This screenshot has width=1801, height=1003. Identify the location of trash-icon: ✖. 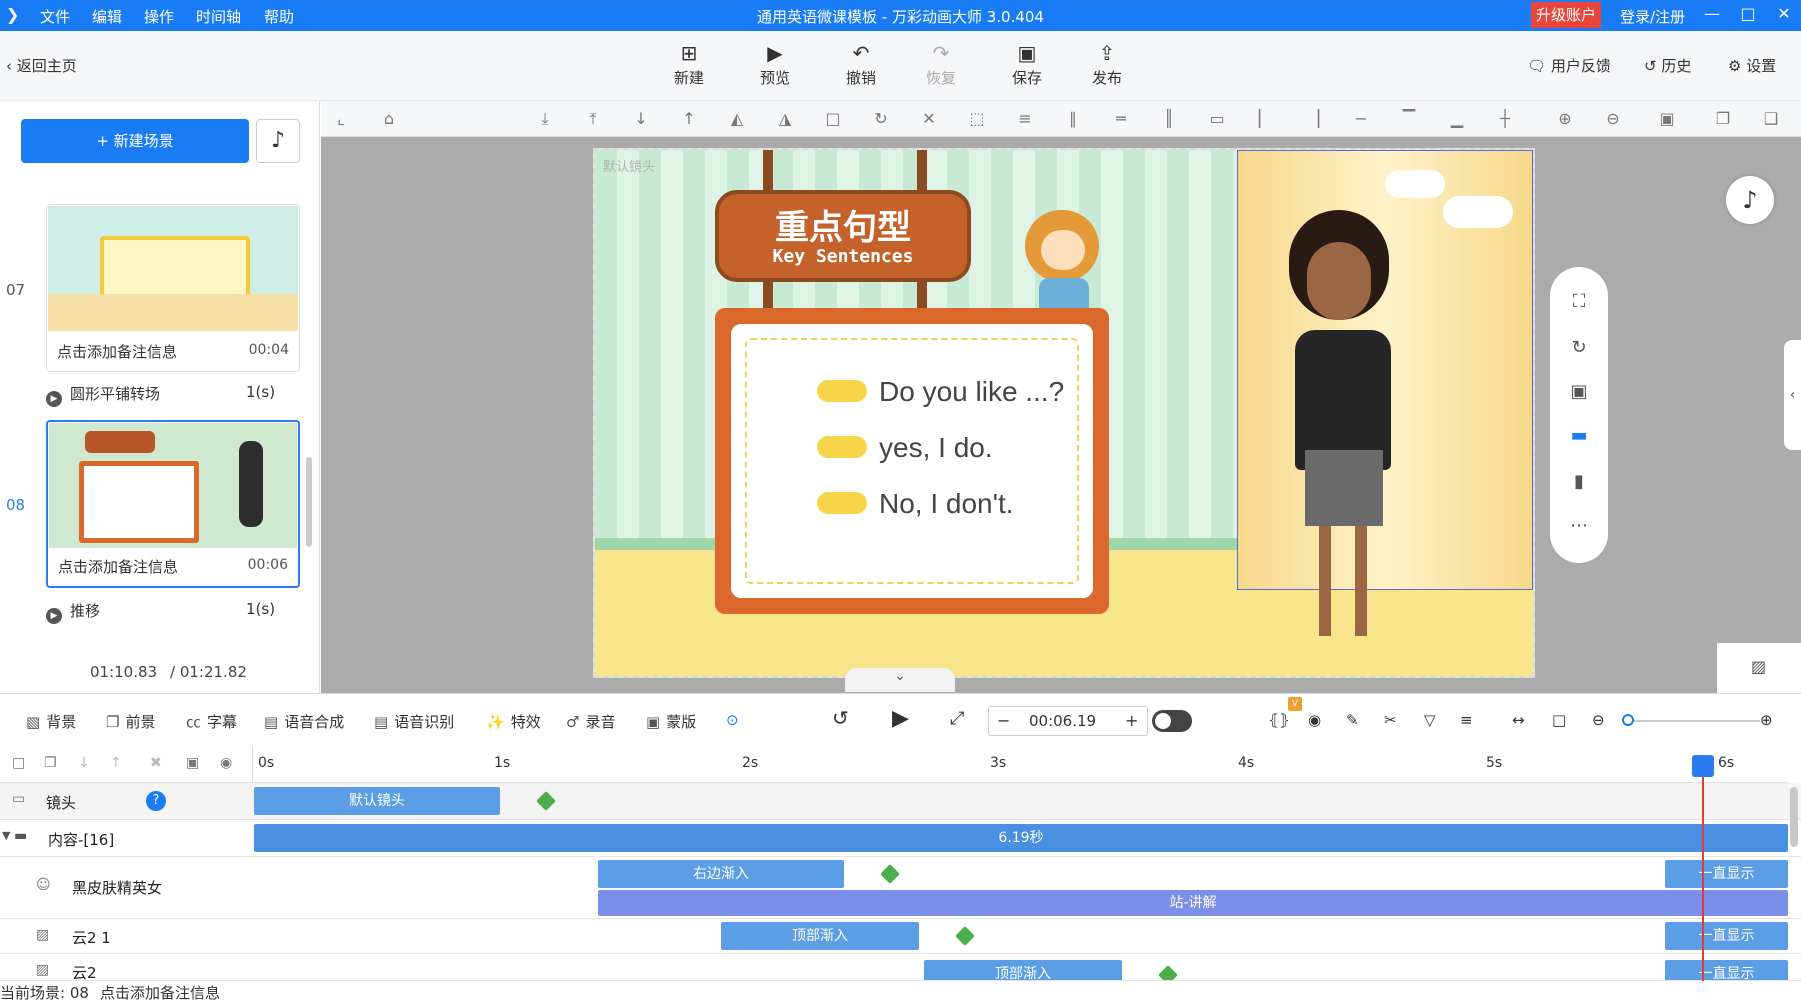
(156, 763).